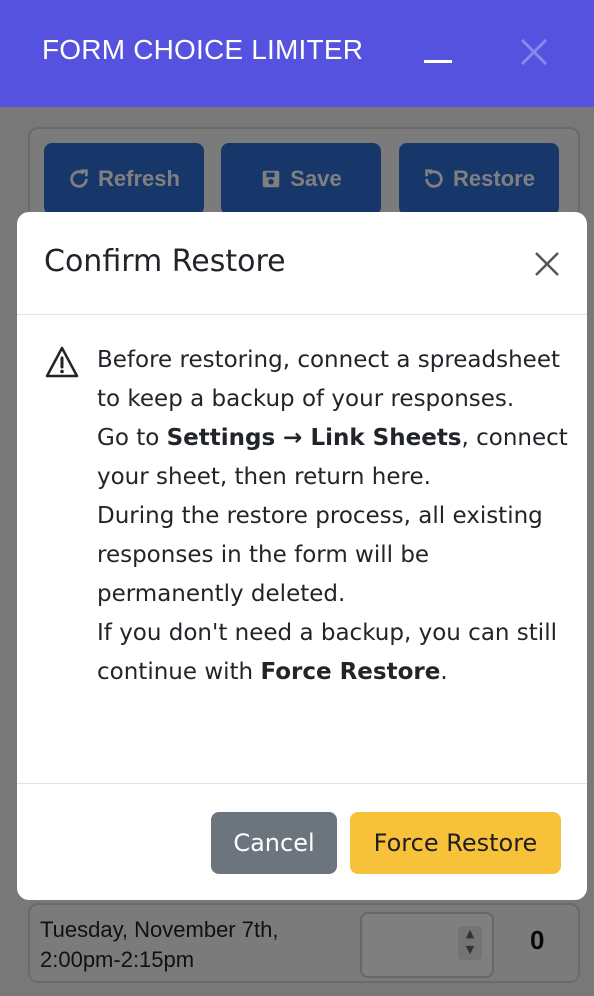 This screenshot has height=996, width=594. What do you see at coordinates (302, 263) in the screenshot?
I see `modal-header: Confirm Restore` at bounding box center [302, 263].